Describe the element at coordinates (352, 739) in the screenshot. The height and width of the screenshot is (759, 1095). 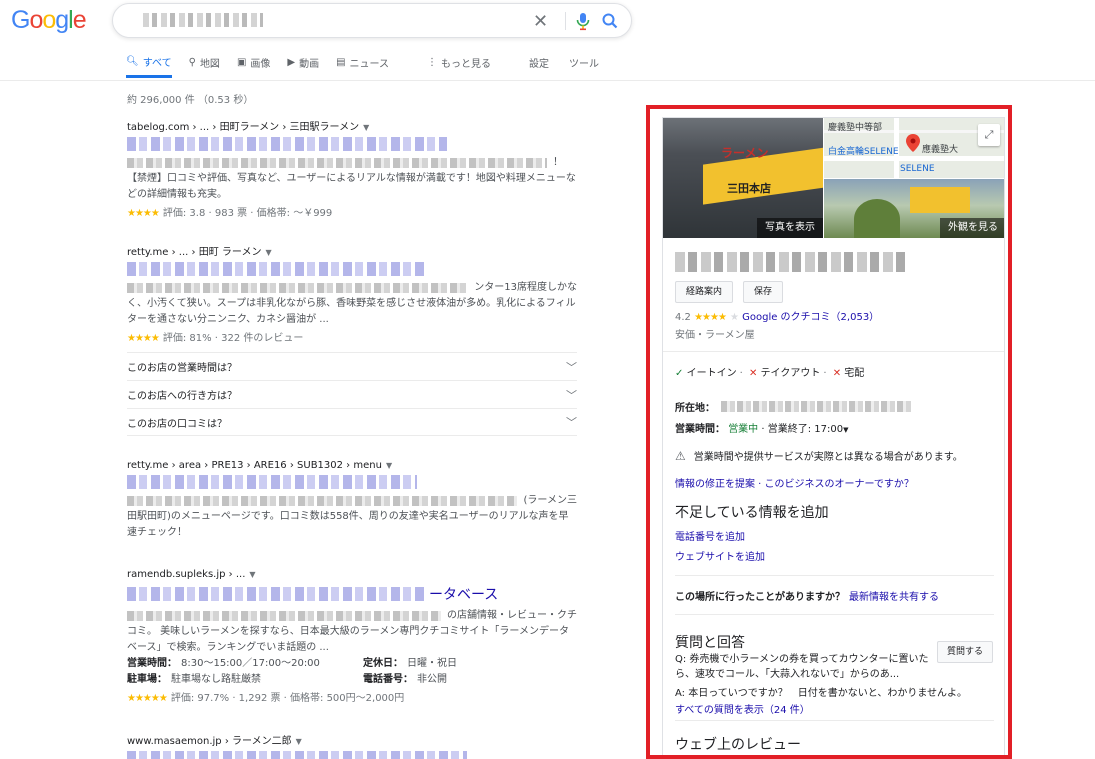
I see `result-url: www.masaemon.jp › ラーメン二郎 ▼` at that location.